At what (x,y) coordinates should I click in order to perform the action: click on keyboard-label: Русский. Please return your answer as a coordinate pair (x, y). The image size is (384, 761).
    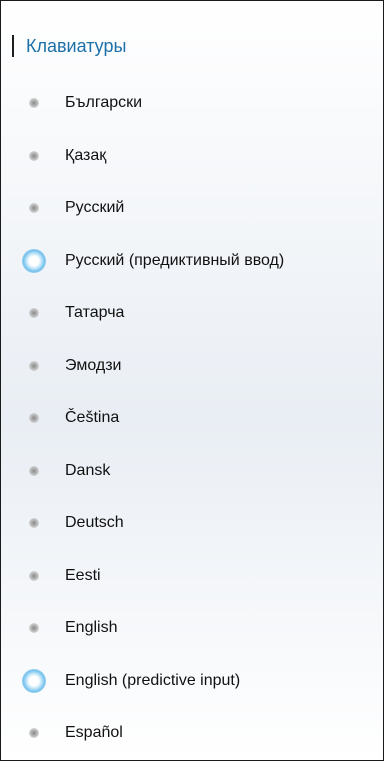
    Looking at the image, I should click on (95, 208).